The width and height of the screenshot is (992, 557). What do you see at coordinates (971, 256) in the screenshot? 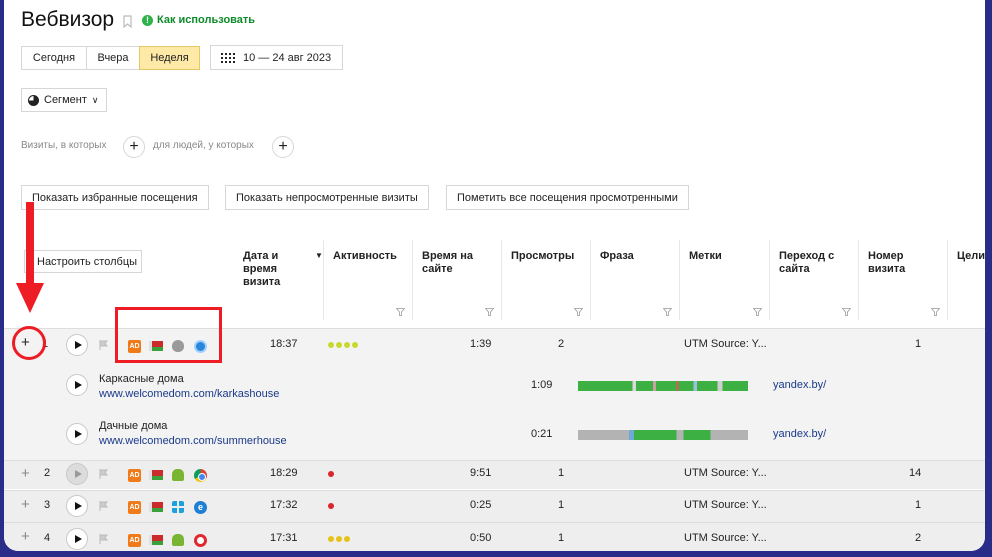
I see `header-goals: Цели` at bounding box center [971, 256].